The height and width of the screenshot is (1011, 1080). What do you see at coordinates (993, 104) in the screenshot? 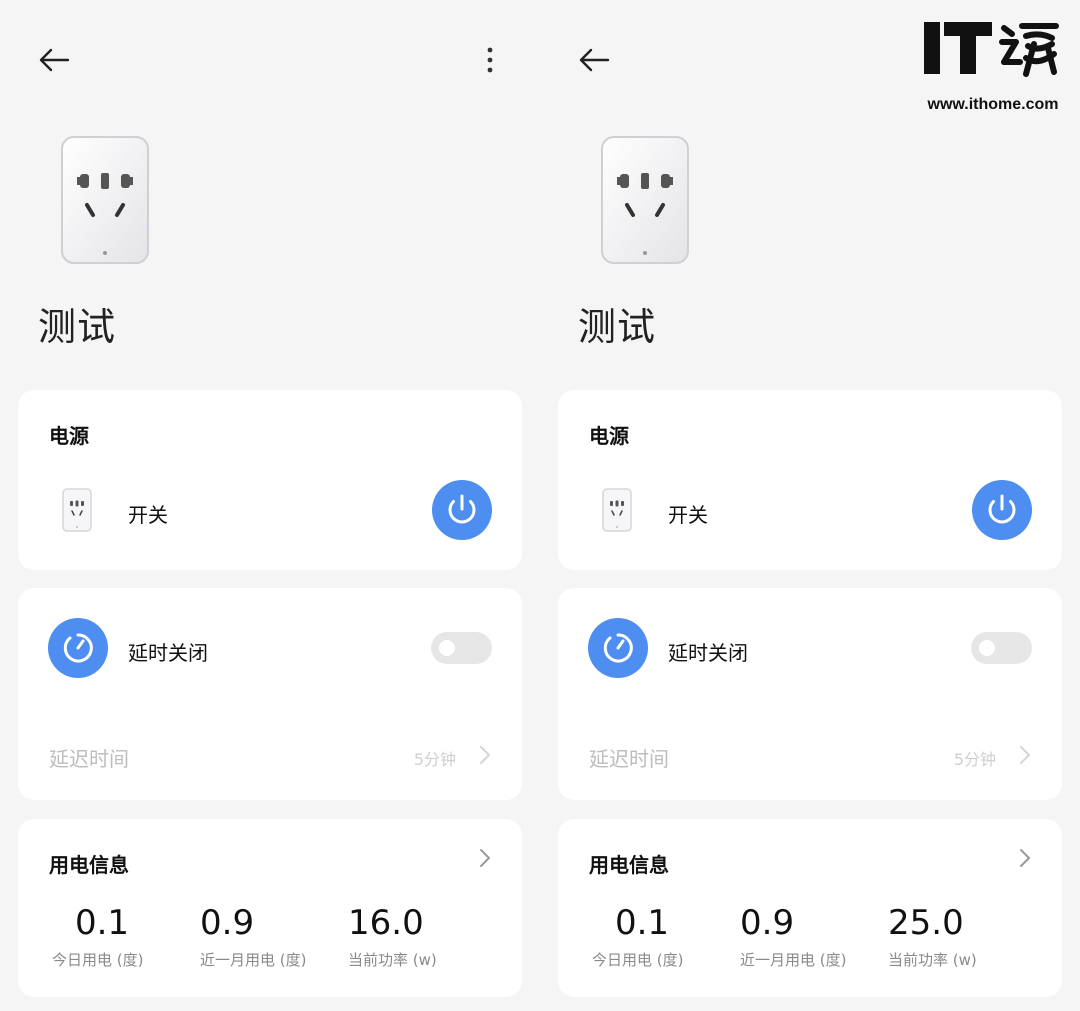
I see `watermark-url: www.ithome.com` at bounding box center [993, 104].